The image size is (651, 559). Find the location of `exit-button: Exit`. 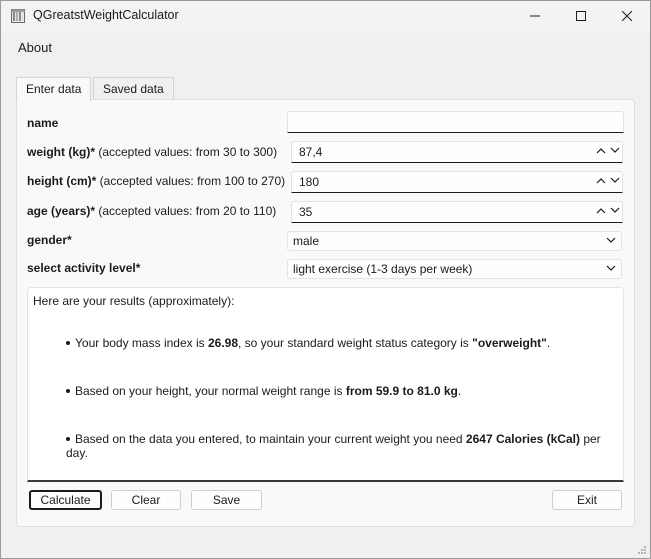

exit-button: Exit is located at coordinates (587, 500).